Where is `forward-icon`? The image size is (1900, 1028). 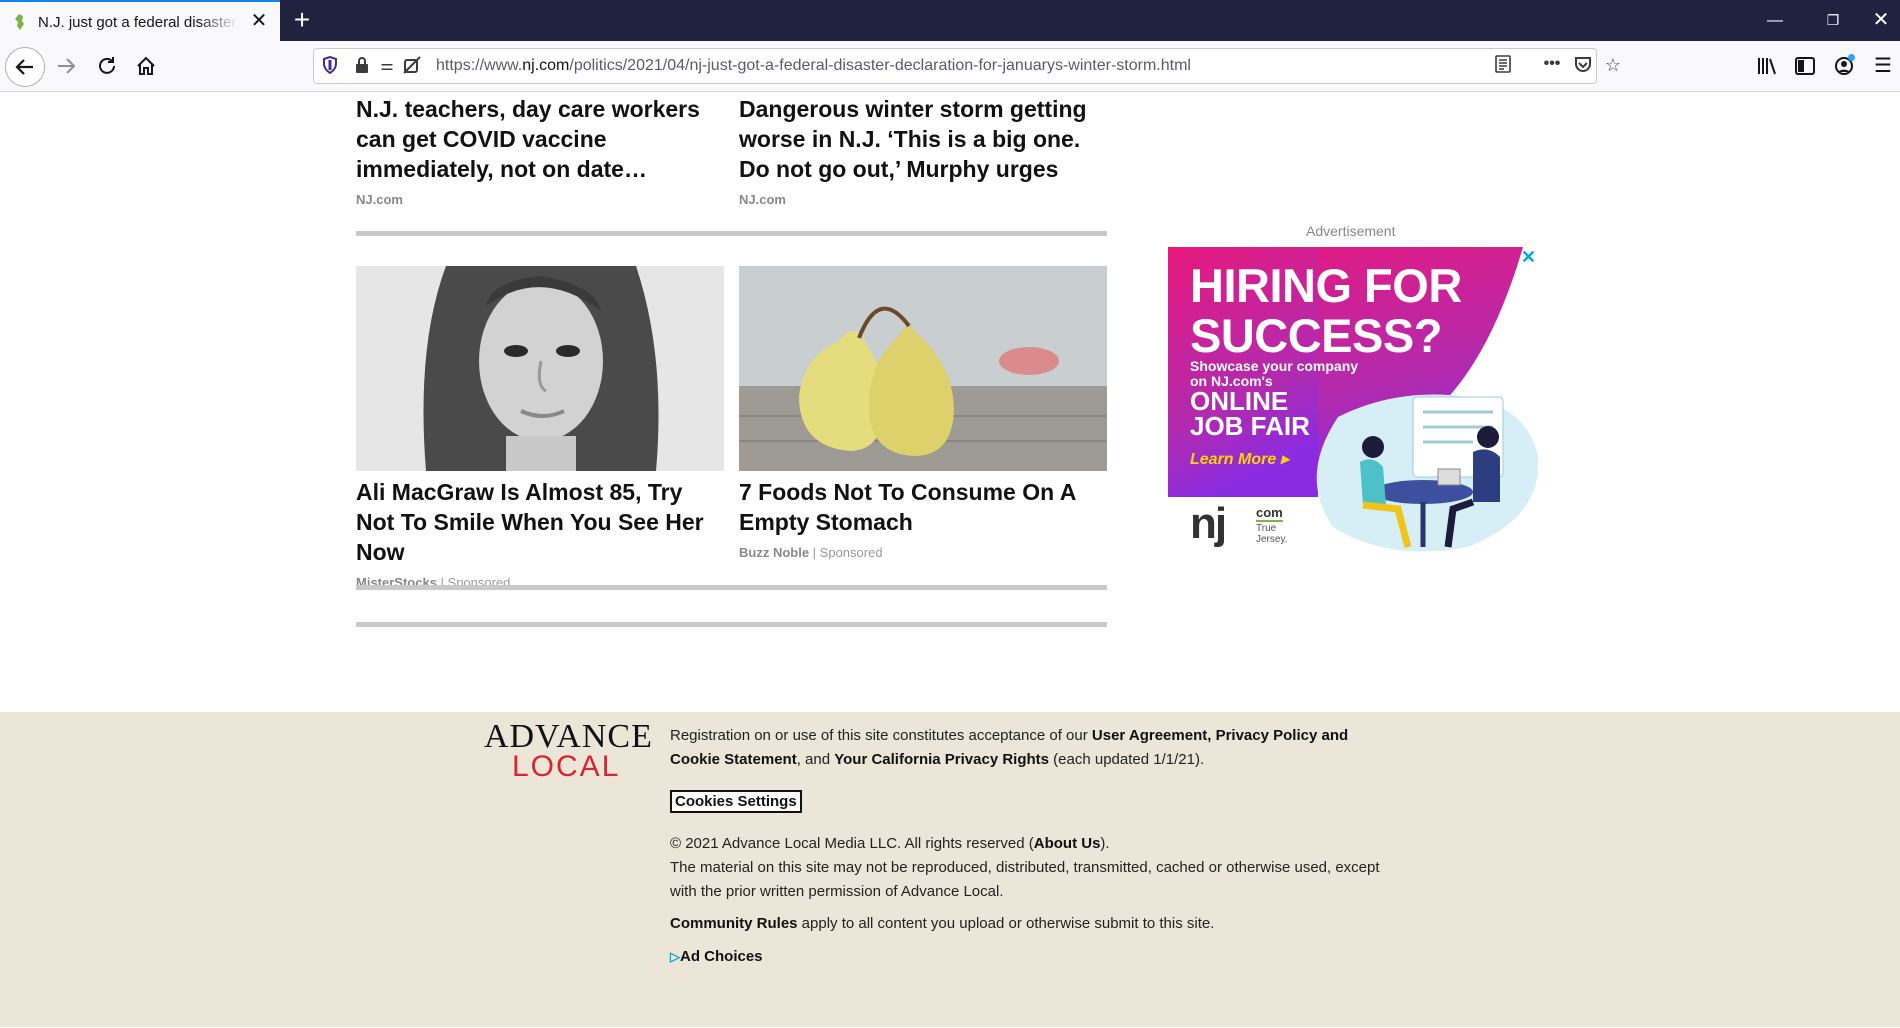 forward-icon is located at coordinates (66, 66).